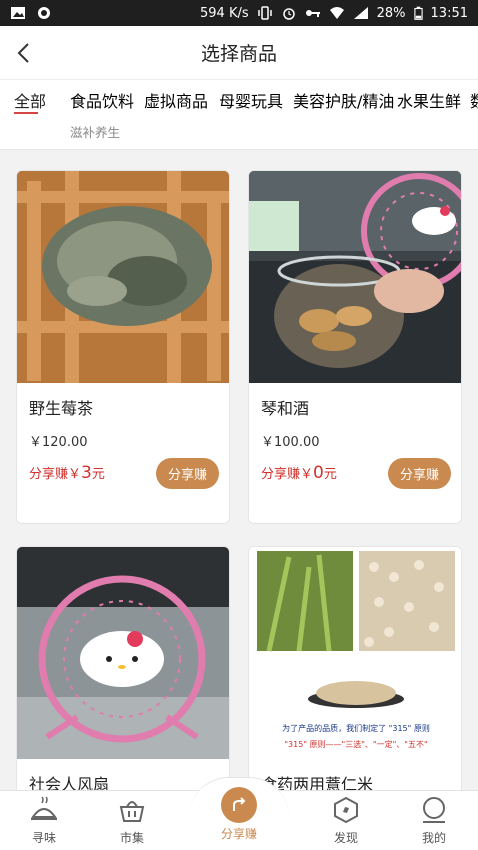 This screenshot has height=850, width=478. Describe the element at coordinates (391, 13) in the screenshot. I see `battery-level: 28%` at that location.